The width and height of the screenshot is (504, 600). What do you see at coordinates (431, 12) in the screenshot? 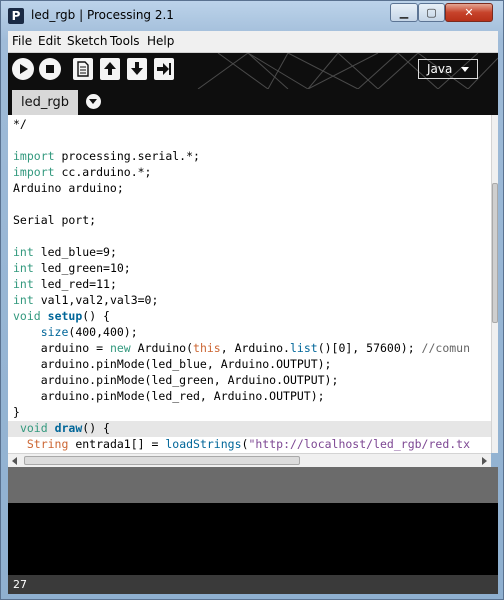
I see `maximize-button: ▢` at bounding box center [431, 12].